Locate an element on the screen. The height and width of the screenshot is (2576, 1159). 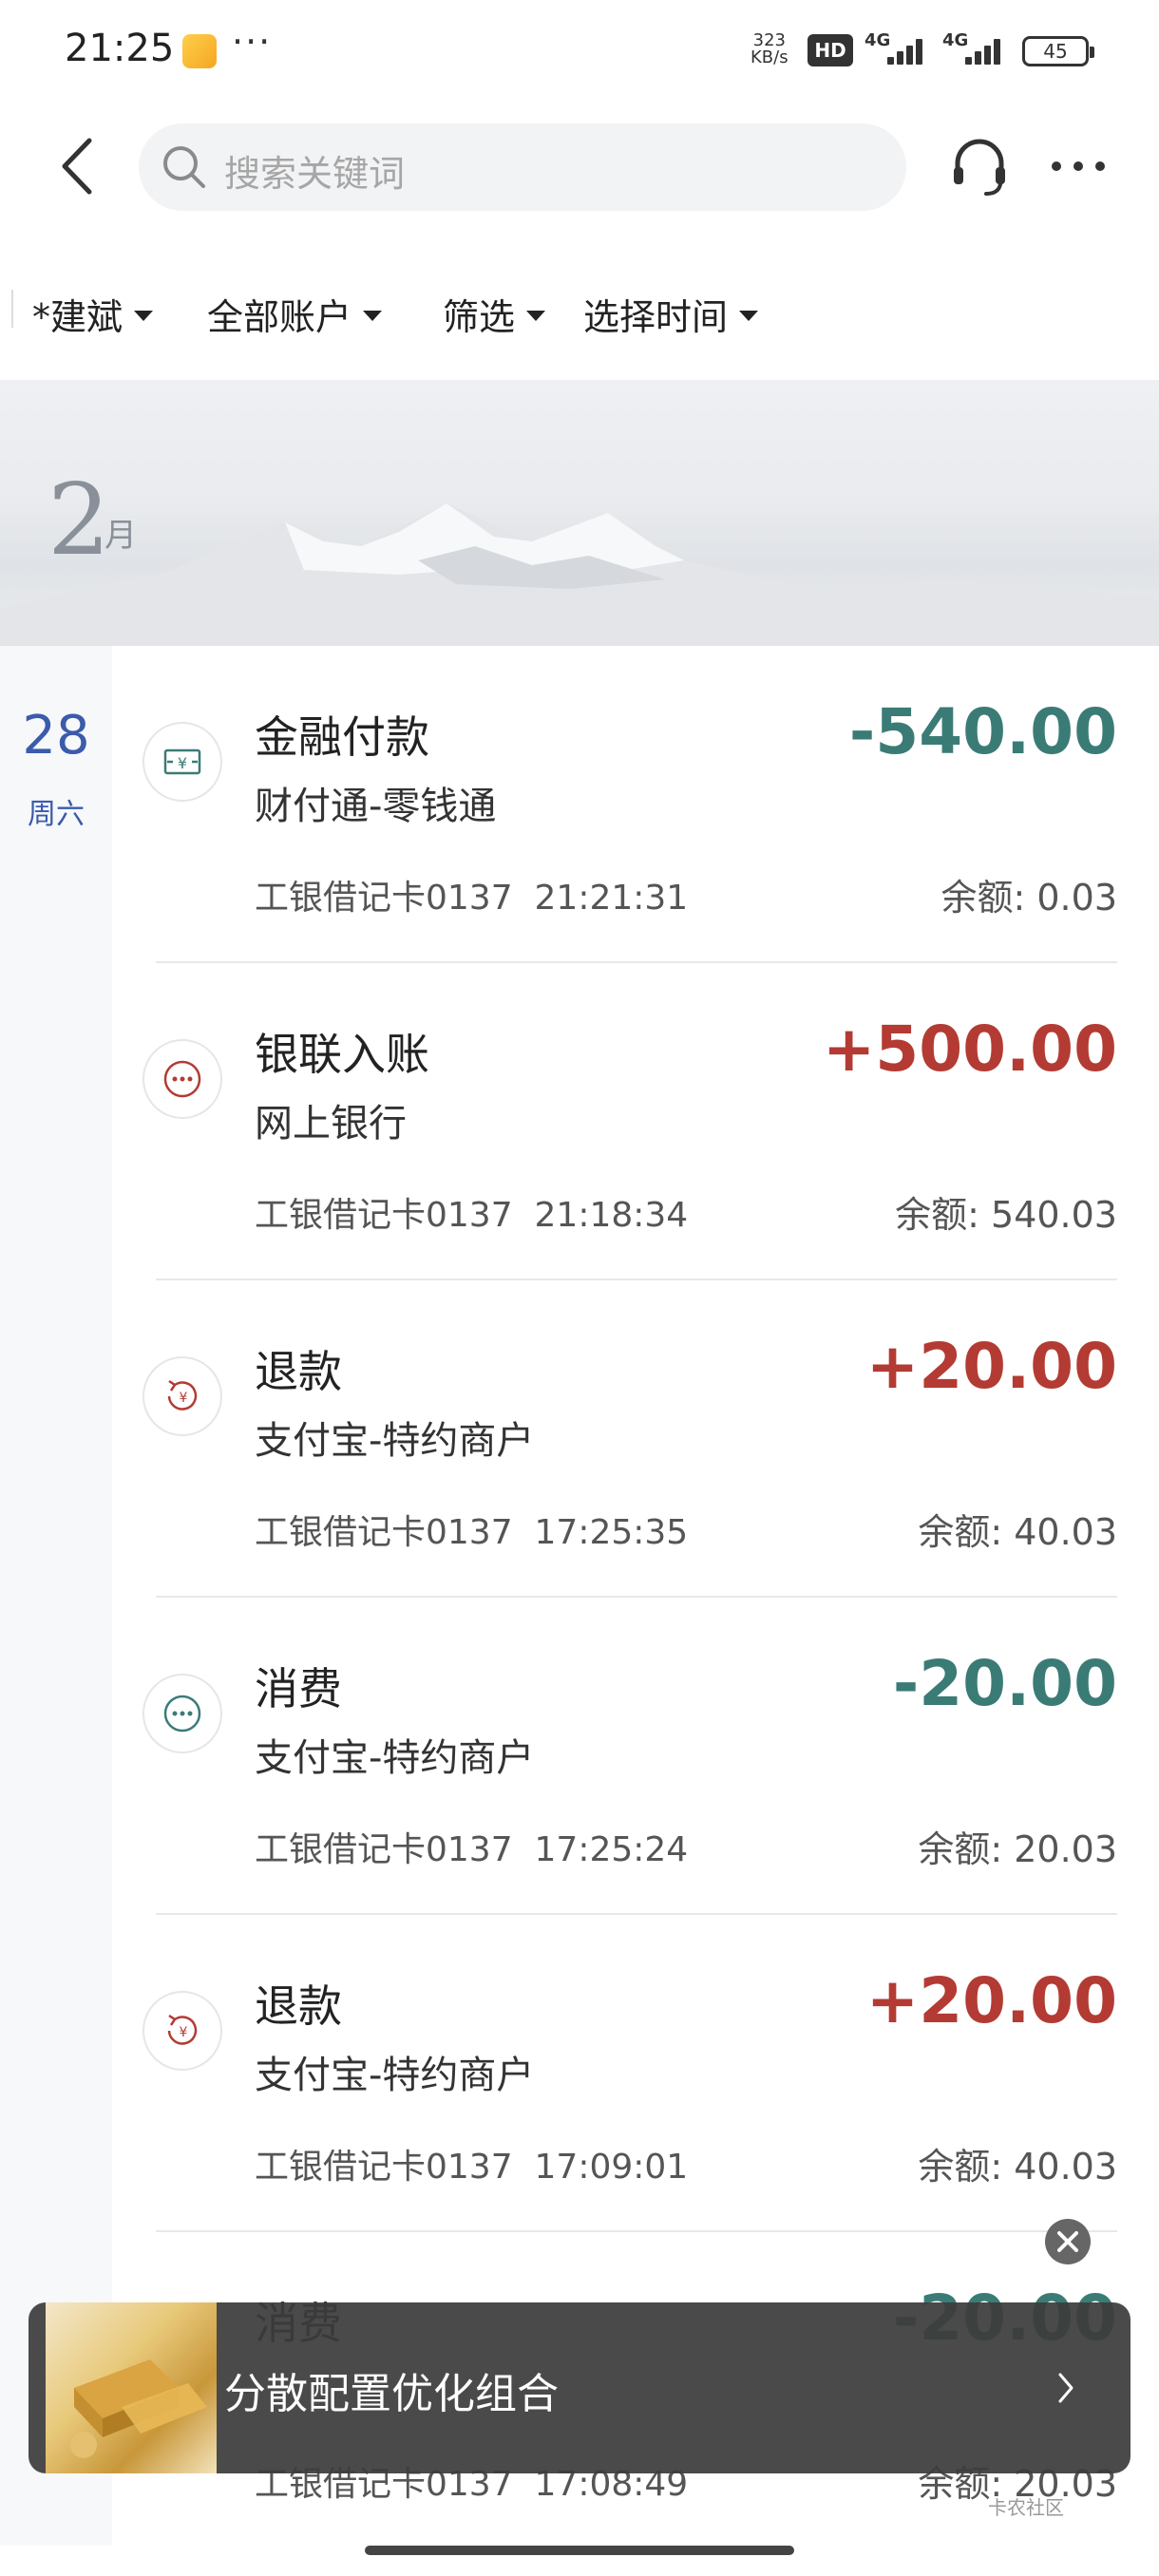
transaction-account-time: 工银借记卡0137 21:21:31 is located at coordinates (471, 894).